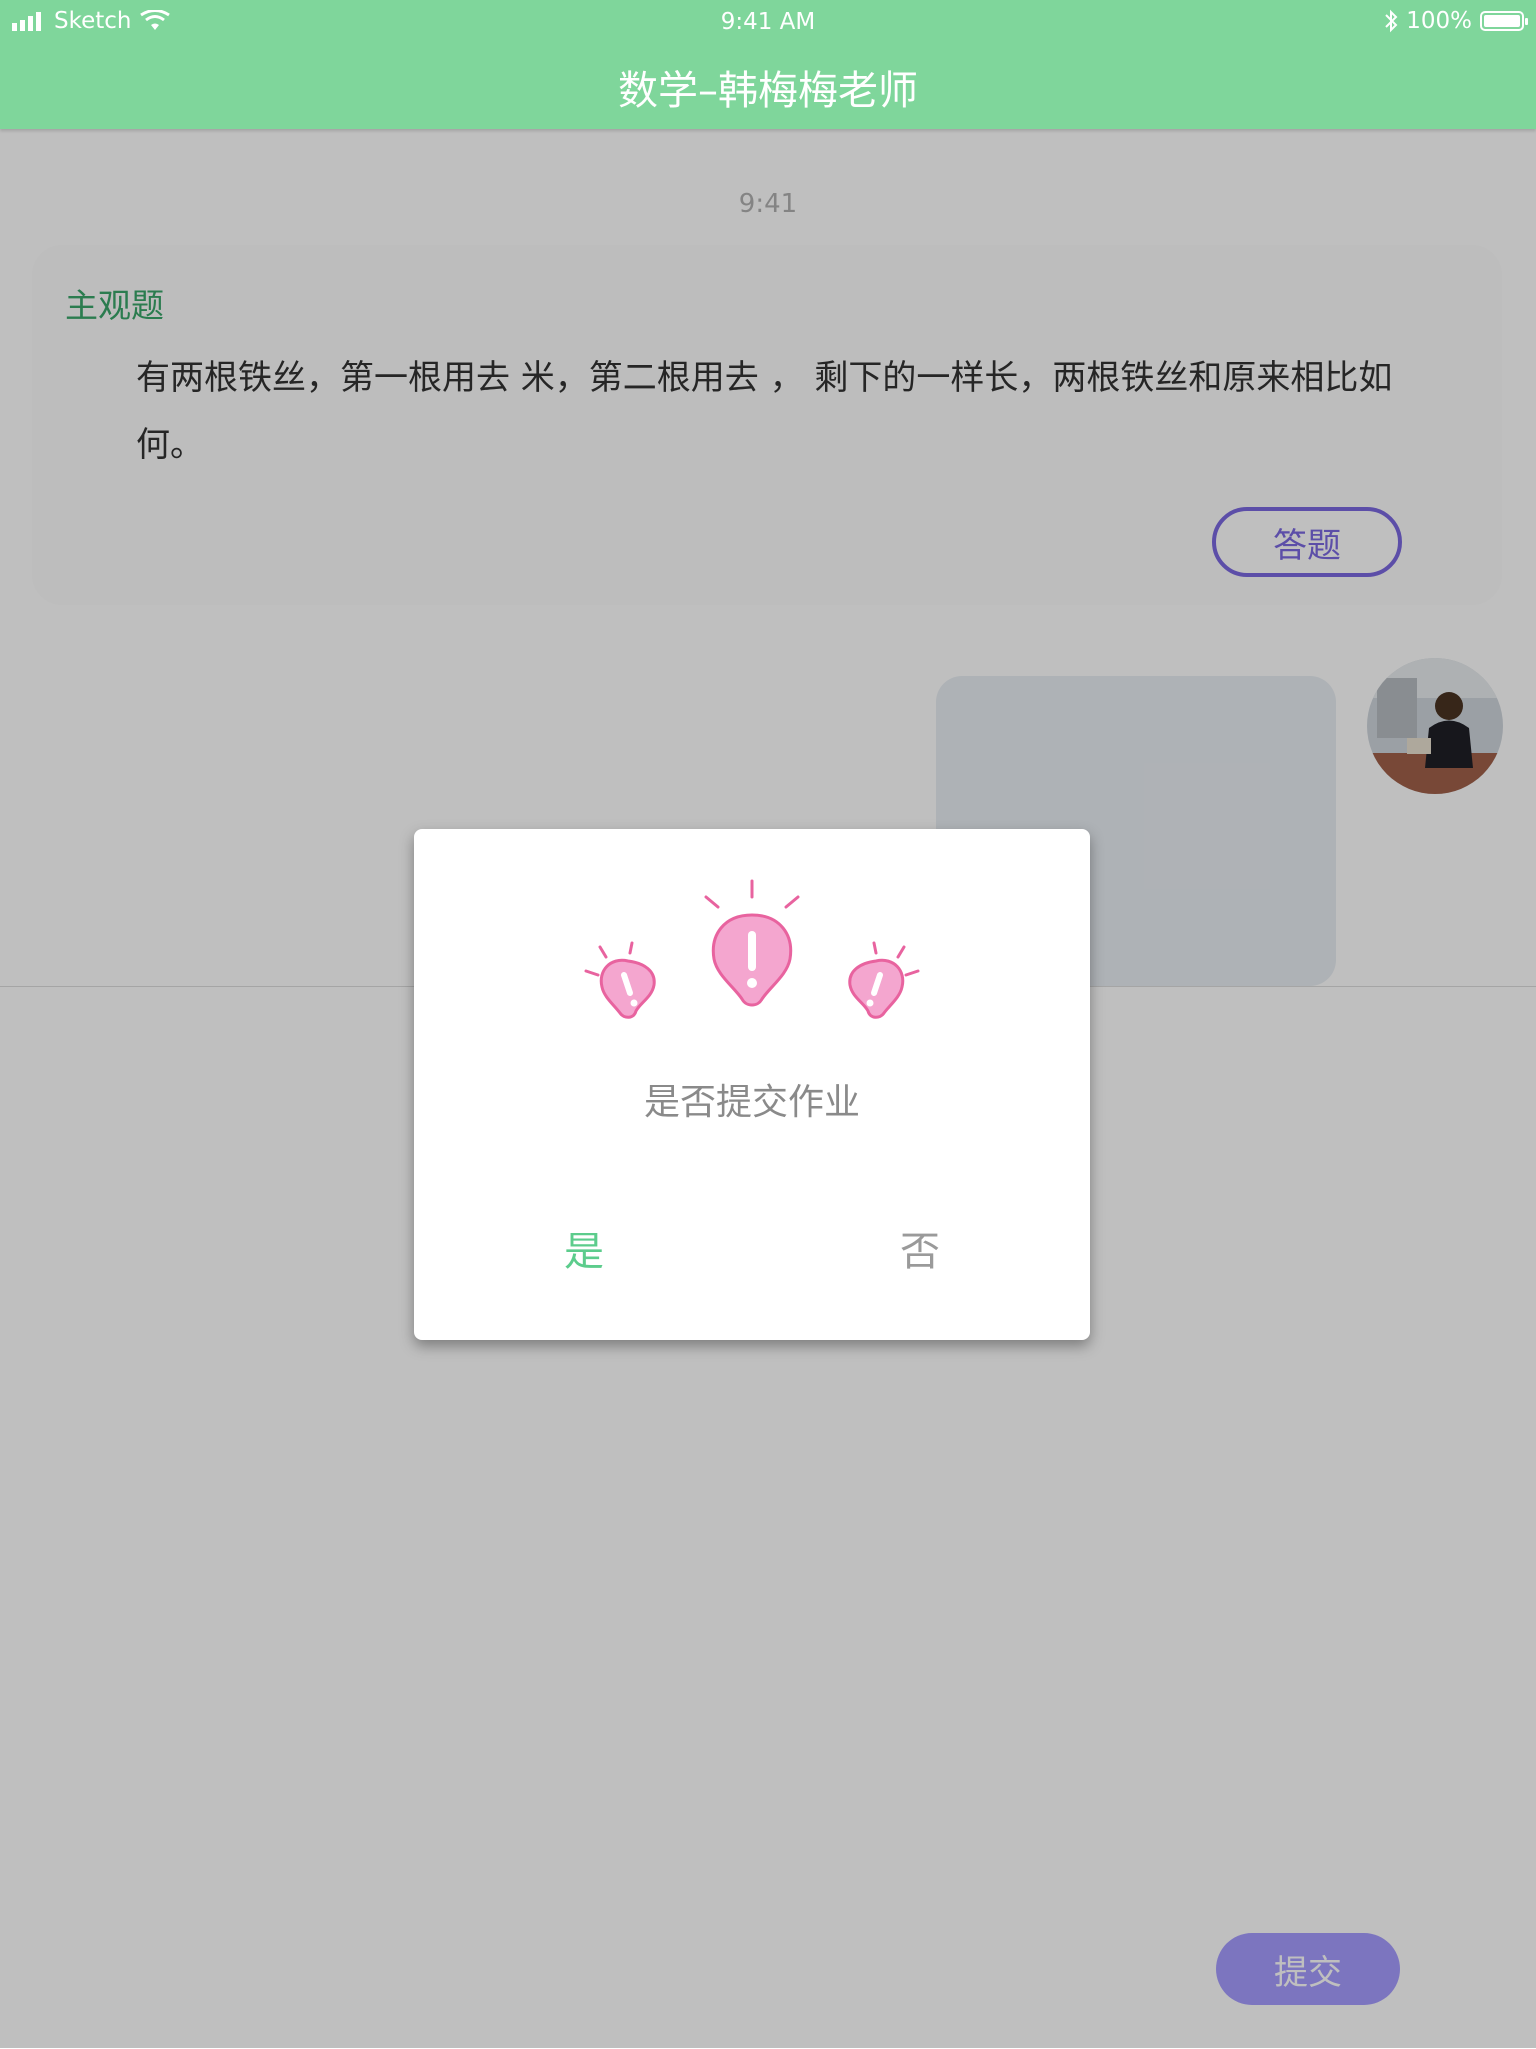 This screenshot has height=2049, width=1536. What do you see at coordinates (752, 949) in the screenshot?
I see `lightbulb-alert-icon` at bounding box center [752, 949].